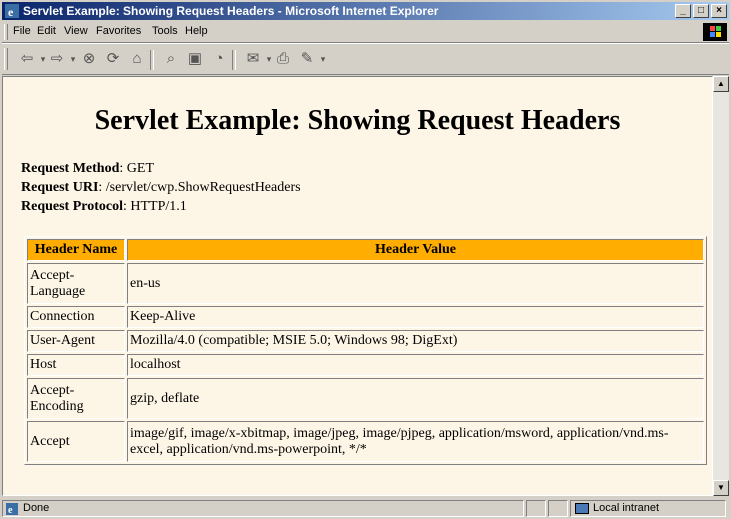 The height and width of the screenshot is (519, 731). I want to click on vertical-scrollbar: ▲ ▼, so click(721, 286).